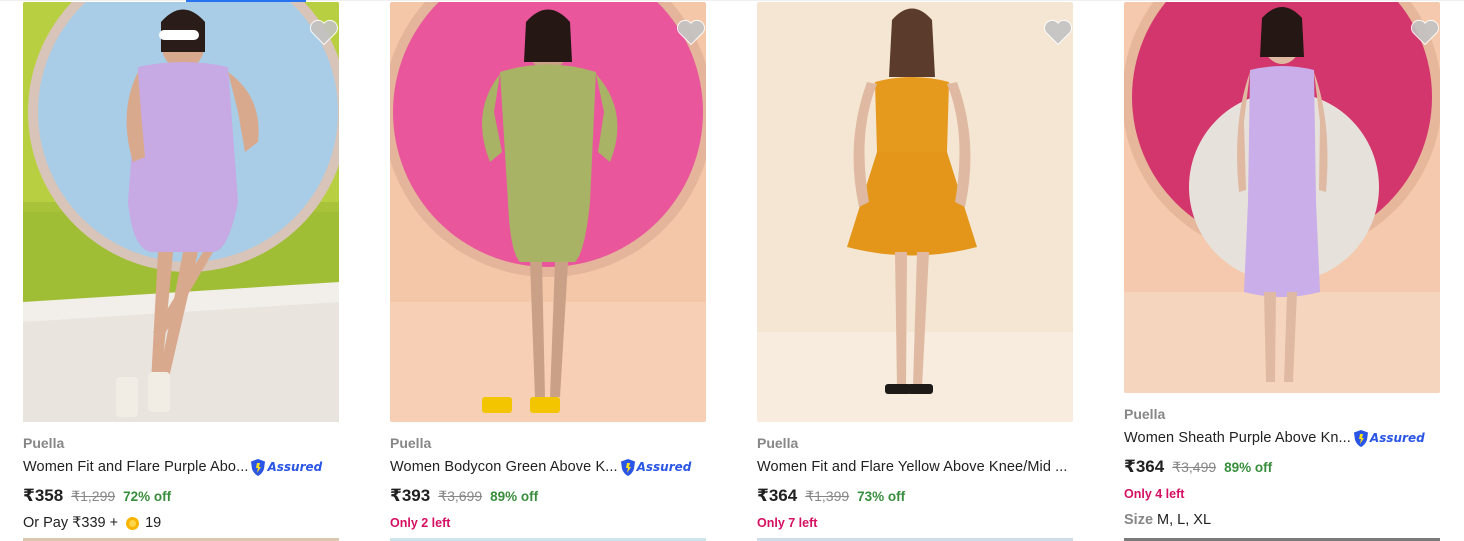  Describe the element at coordinates (881, 496) in the screenshot. I see `discount-percent: 73% off` at that location.